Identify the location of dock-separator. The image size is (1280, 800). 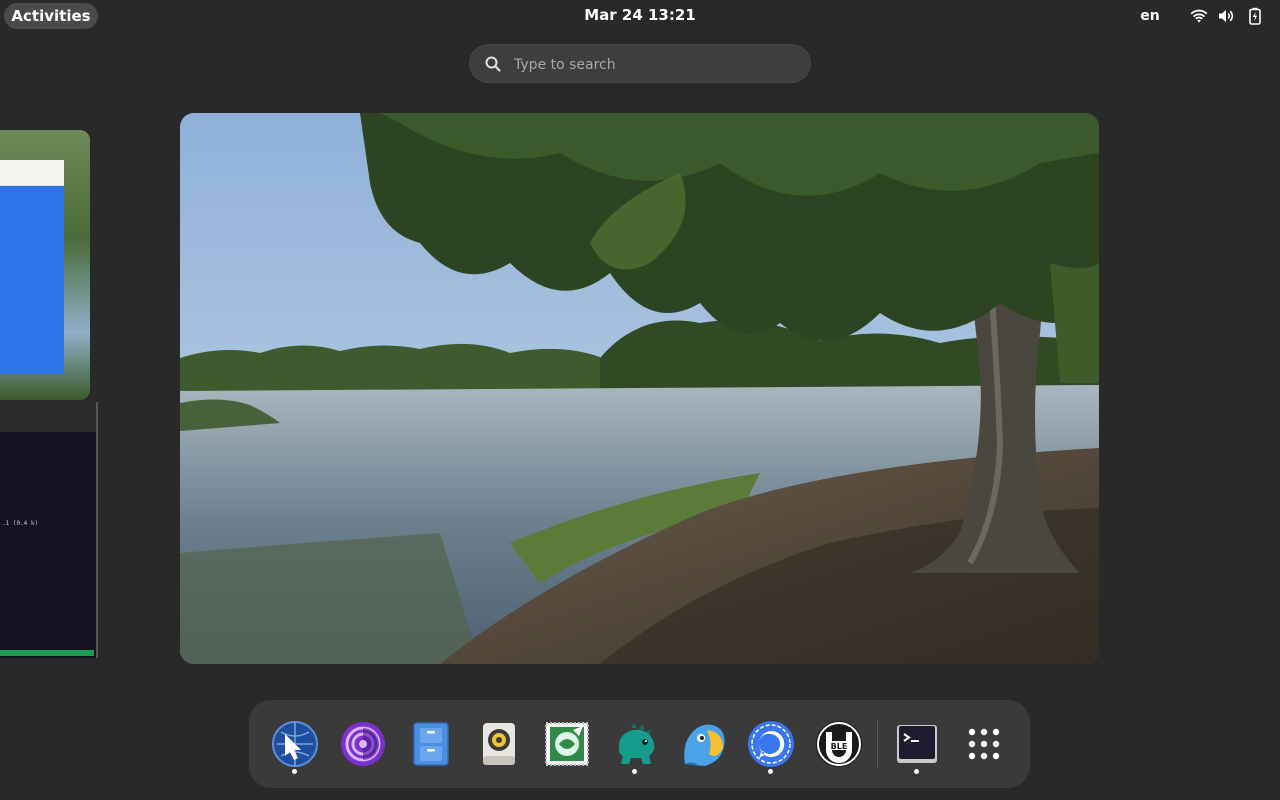
(877, 744).